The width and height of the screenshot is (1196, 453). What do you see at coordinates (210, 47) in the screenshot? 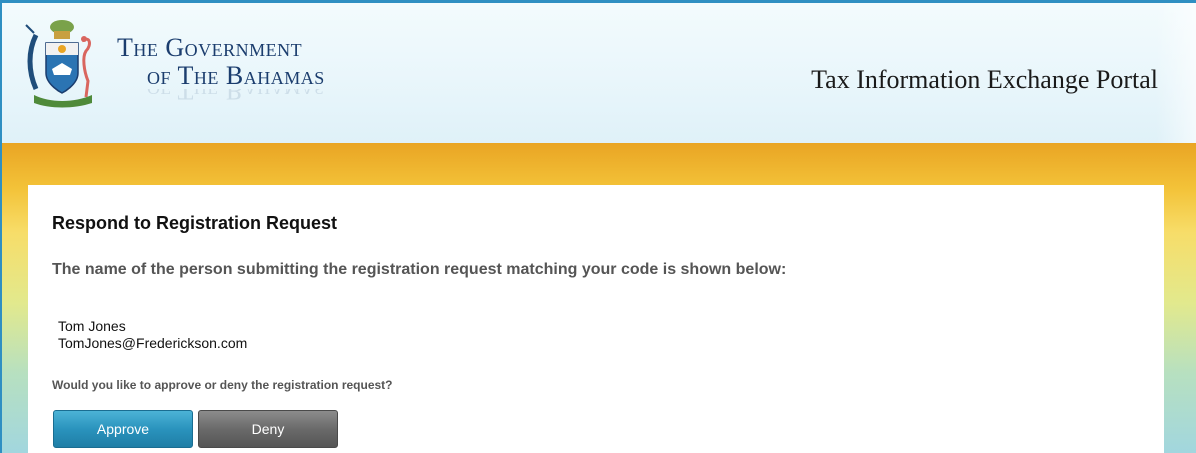
I see `government-name-line-1: The Government` at bounding box center [210, 47].